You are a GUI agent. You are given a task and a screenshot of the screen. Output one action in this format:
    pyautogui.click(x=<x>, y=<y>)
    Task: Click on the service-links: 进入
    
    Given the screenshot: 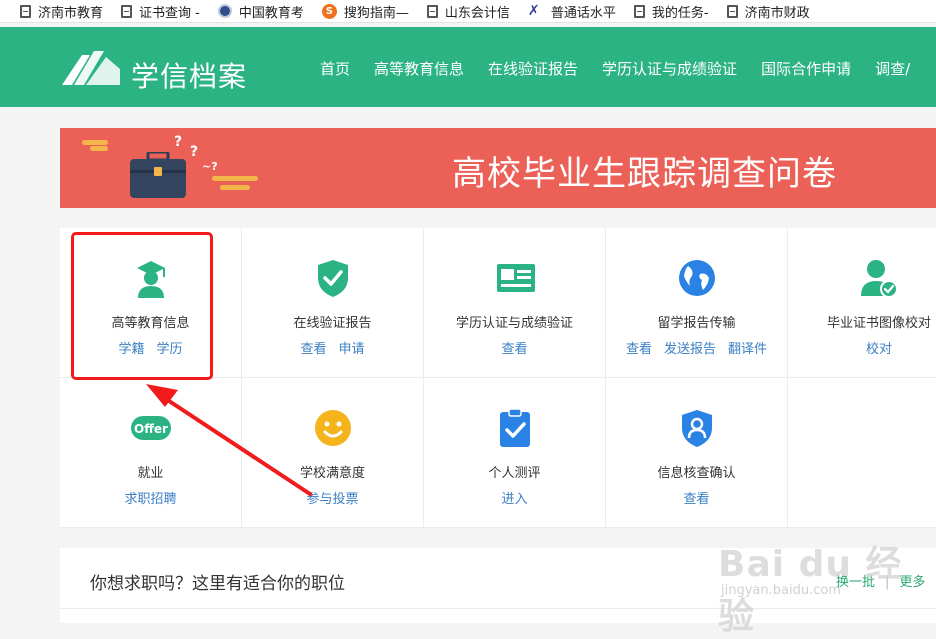 What is the action you would take?
    pyautogui.click(x=514, y=497)
    